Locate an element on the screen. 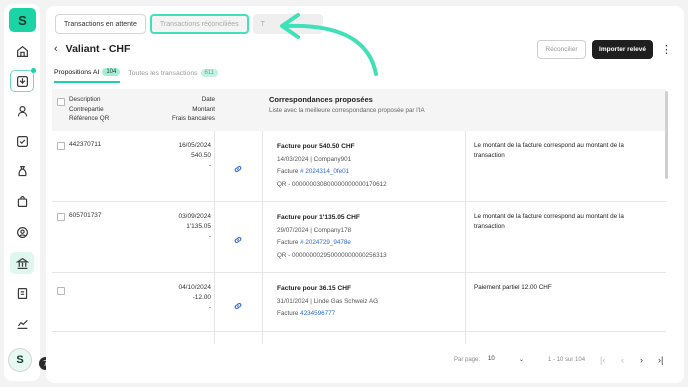 The height and width of the screenshot is (387, 688). invoice-link: 4234596777 is located at coordinates (317, 313).